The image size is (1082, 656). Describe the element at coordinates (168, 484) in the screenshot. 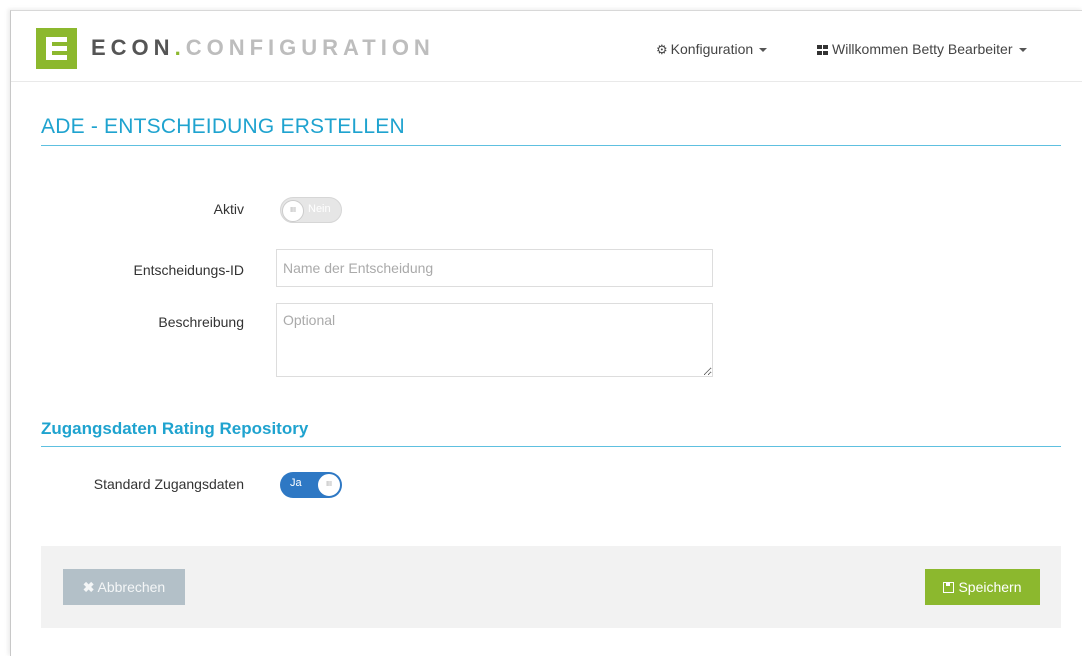

I see `standard-zugangsdaten-label: Standard Zugangsdaten` at that location.